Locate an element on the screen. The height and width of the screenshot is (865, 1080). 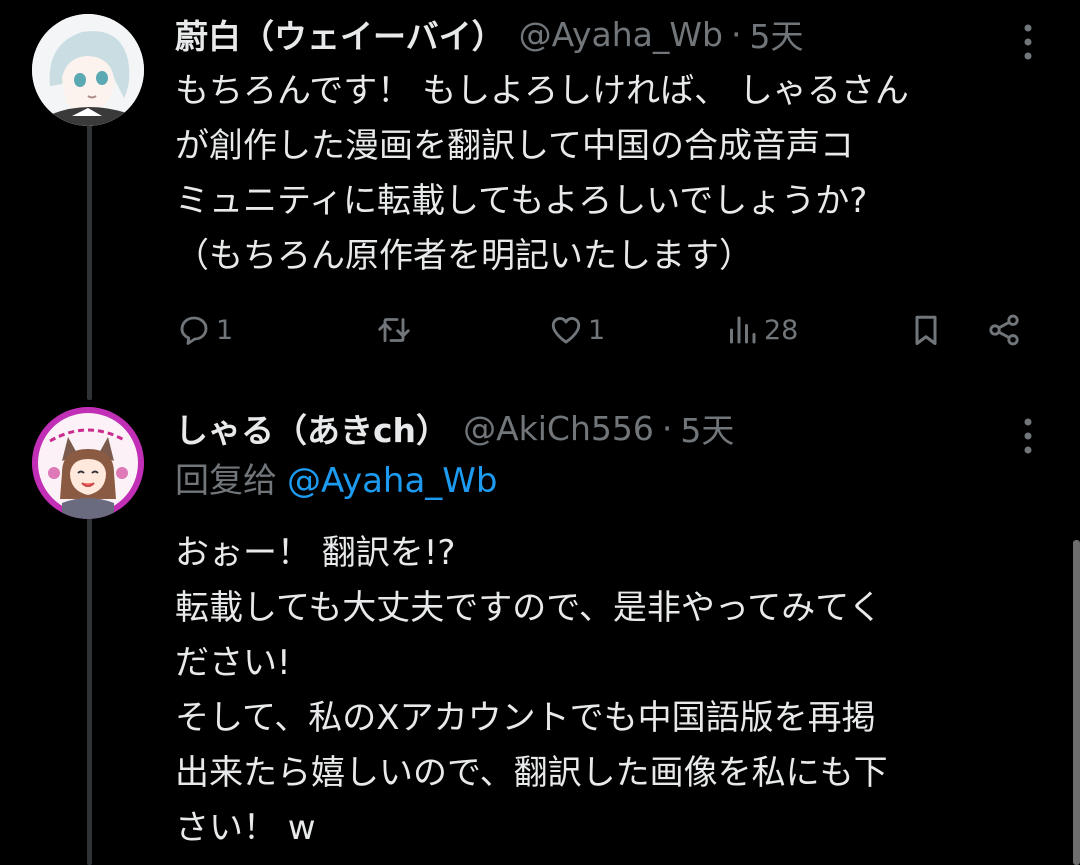
tweet-header: しゃる（あきch） @AkiCh556 · 5天 is located at coordinates (627, 428).